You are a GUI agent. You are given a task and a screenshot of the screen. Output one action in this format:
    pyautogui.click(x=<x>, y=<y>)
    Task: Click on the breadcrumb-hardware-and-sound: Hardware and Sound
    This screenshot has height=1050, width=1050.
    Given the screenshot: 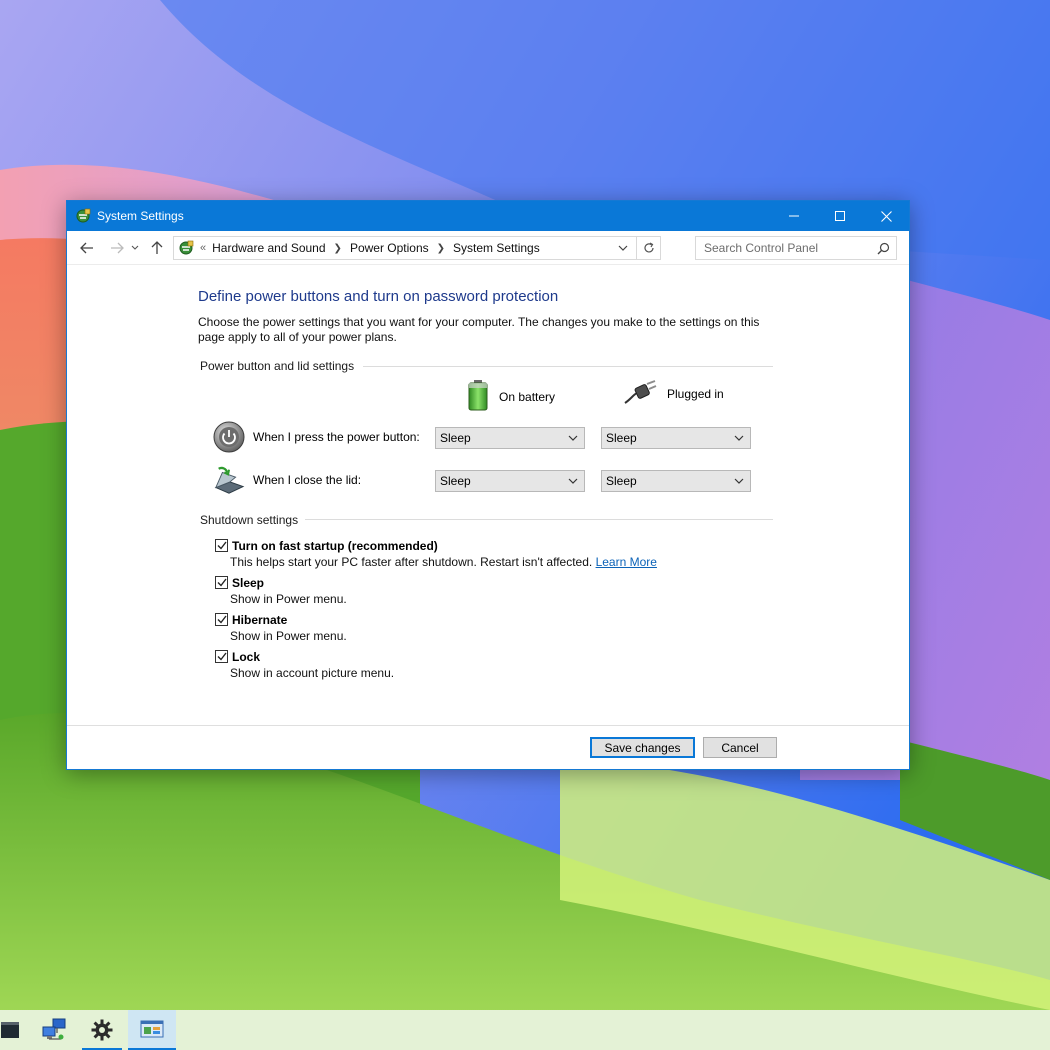 What is the action you would take?
    pyautogui.click(x=268, y=248)
    